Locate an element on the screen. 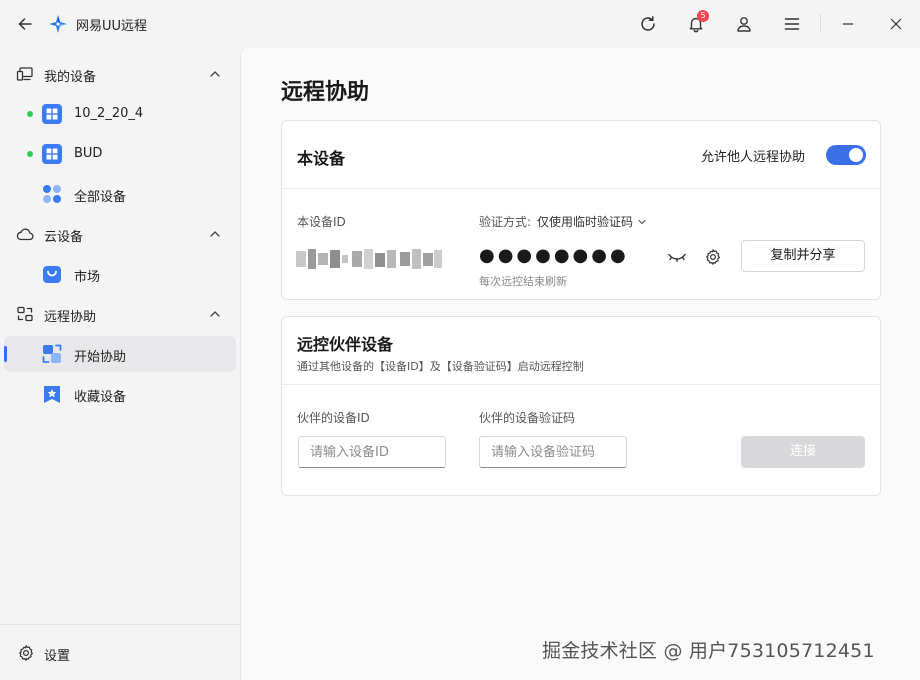 The width and height of the screenshot is (920, 680). verification-method-dropdown: 仅使用临时验证码 is located at coordinates (592, 221).